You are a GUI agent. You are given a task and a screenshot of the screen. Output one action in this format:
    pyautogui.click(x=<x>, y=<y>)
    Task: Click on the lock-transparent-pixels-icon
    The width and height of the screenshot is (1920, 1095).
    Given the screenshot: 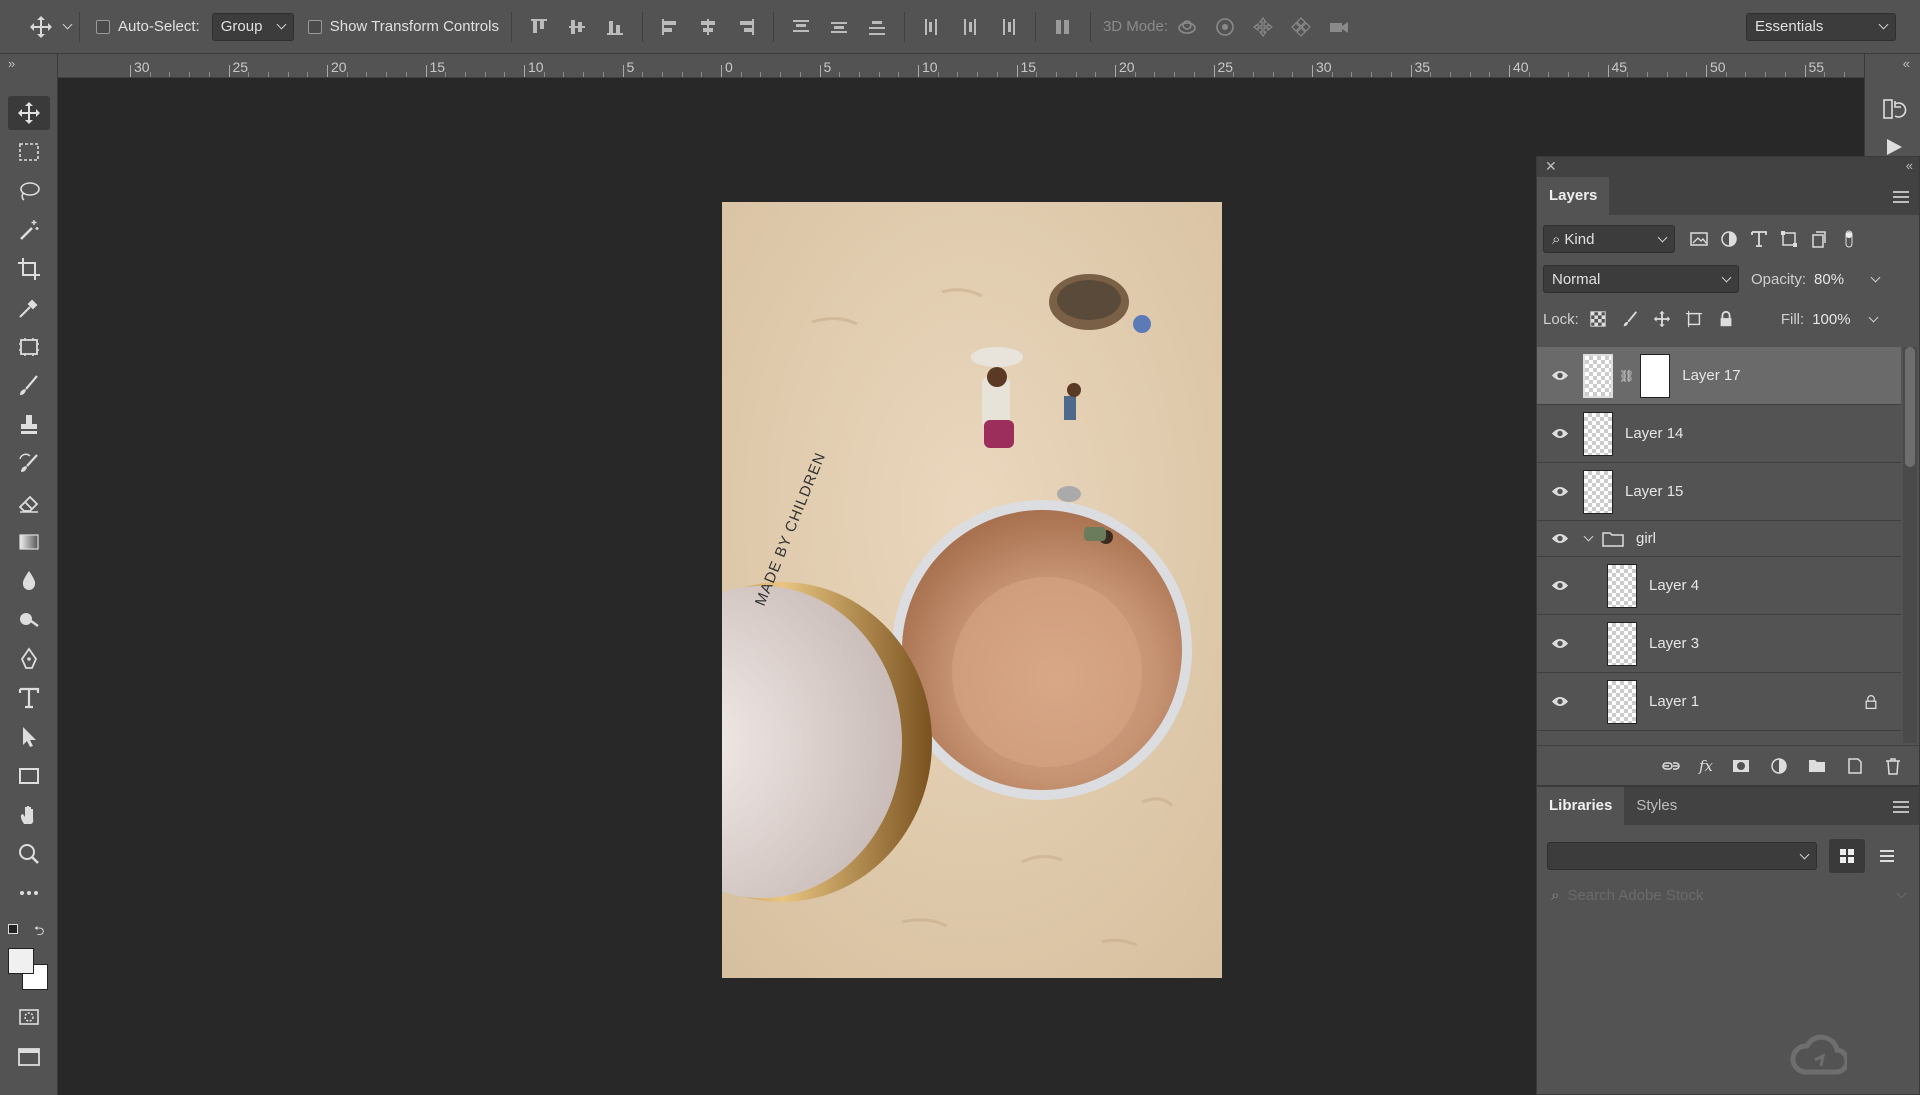 What is the action you would take?
    pyautogui.click(x=1598, y=319)
    